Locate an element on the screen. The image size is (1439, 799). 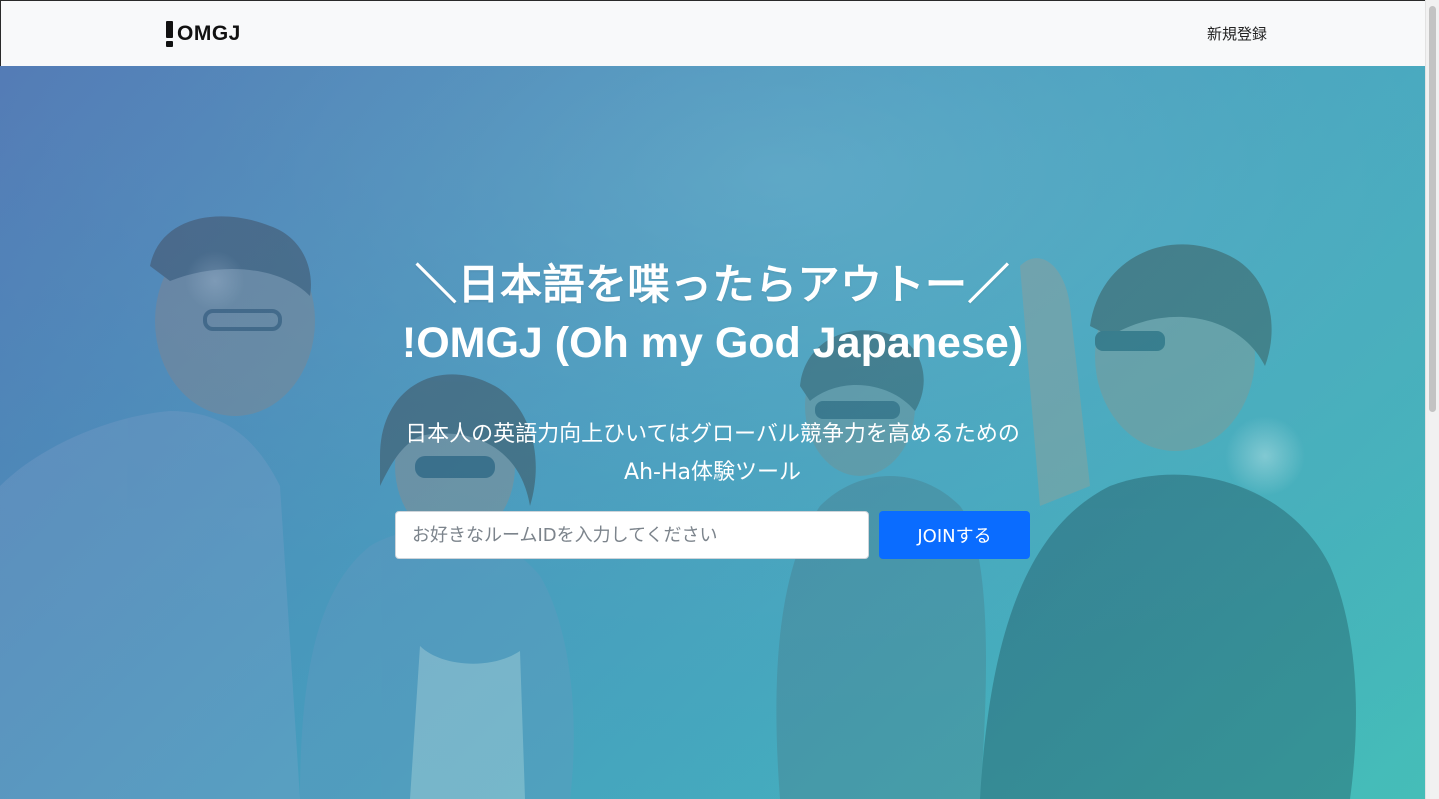
join-button: JOINする is located at coordinates (954, 535).